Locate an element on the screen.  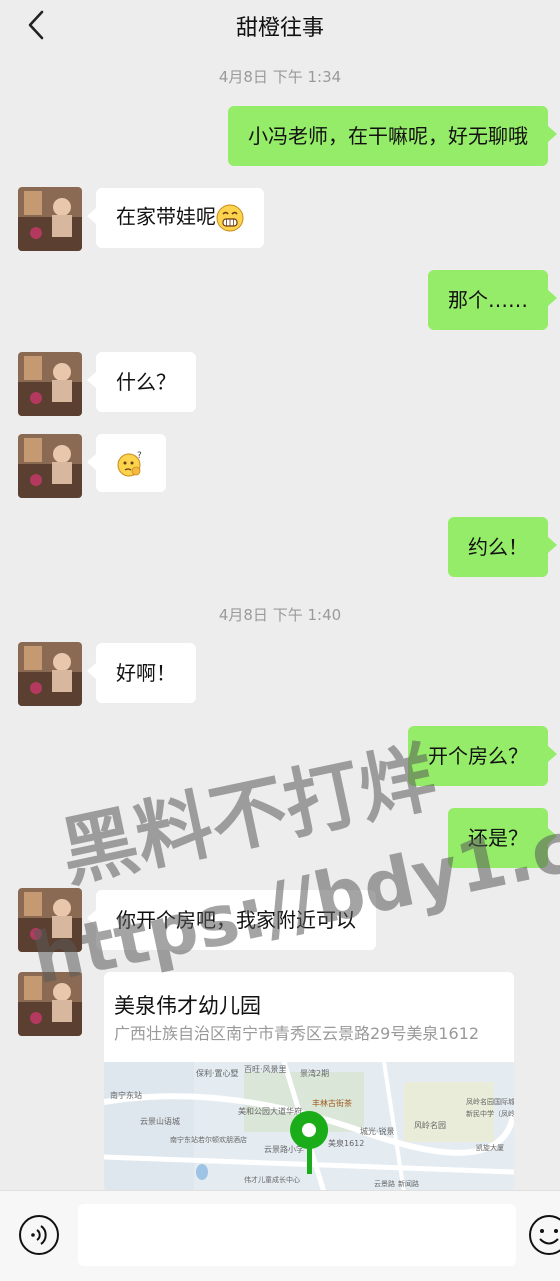
emoji-icon is located at coordinates (544, 1235).